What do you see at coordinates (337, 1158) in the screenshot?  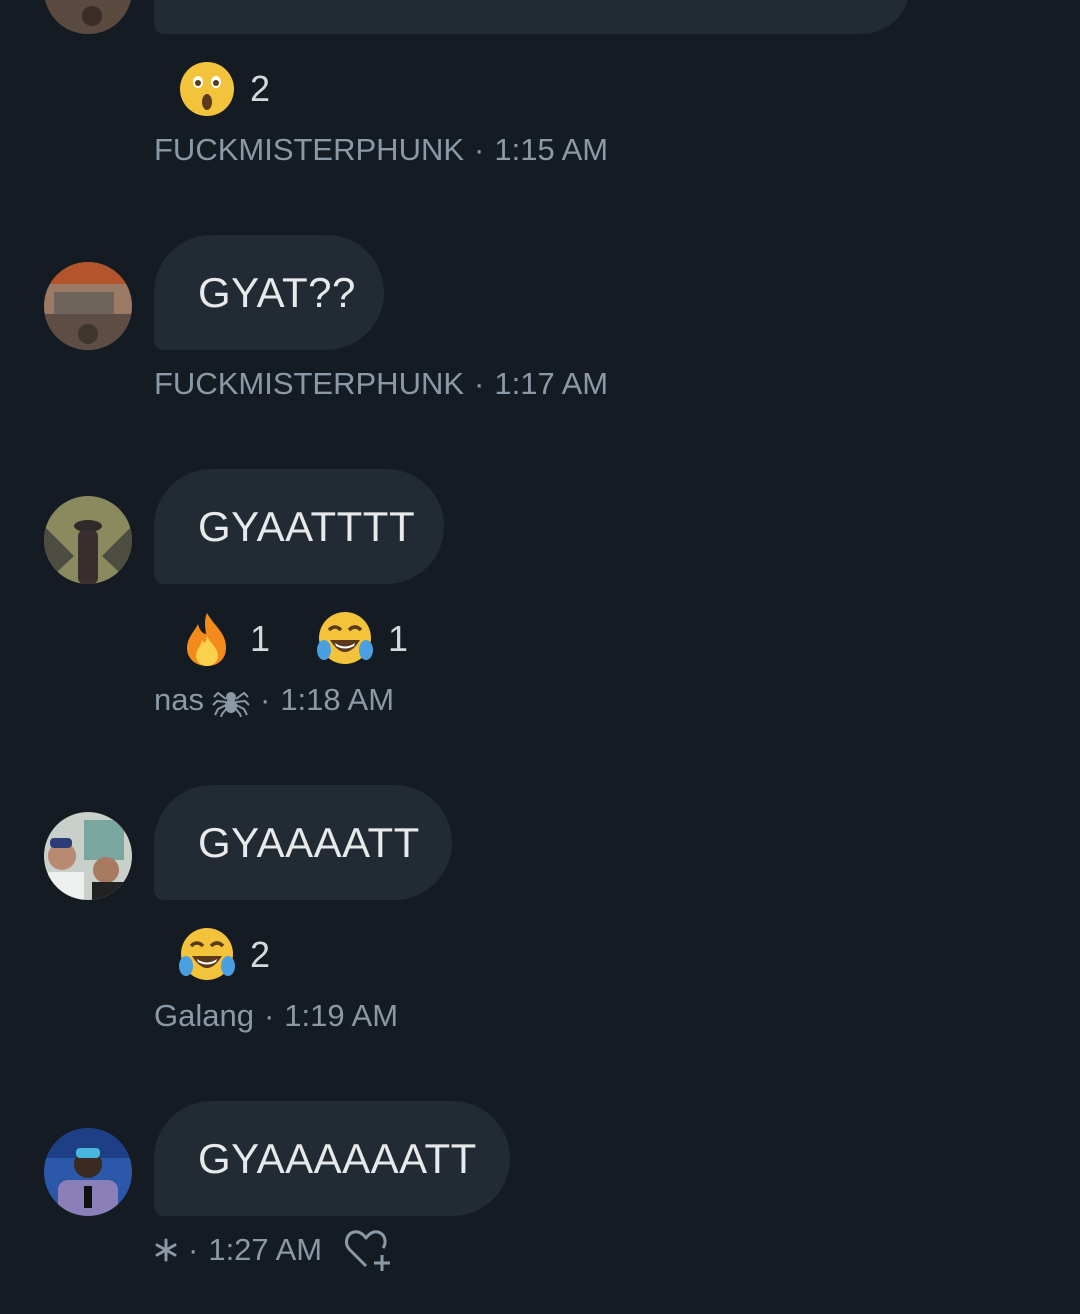 I see `message-text: GYAAAAAATT` at bounding box center [337, 1158].